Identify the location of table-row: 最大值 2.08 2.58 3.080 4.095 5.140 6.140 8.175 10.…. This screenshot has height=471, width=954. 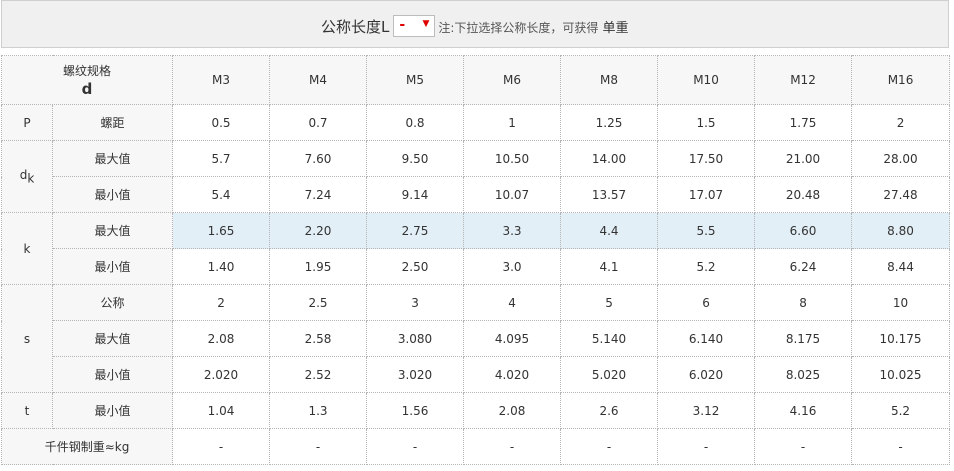
(476, 338).